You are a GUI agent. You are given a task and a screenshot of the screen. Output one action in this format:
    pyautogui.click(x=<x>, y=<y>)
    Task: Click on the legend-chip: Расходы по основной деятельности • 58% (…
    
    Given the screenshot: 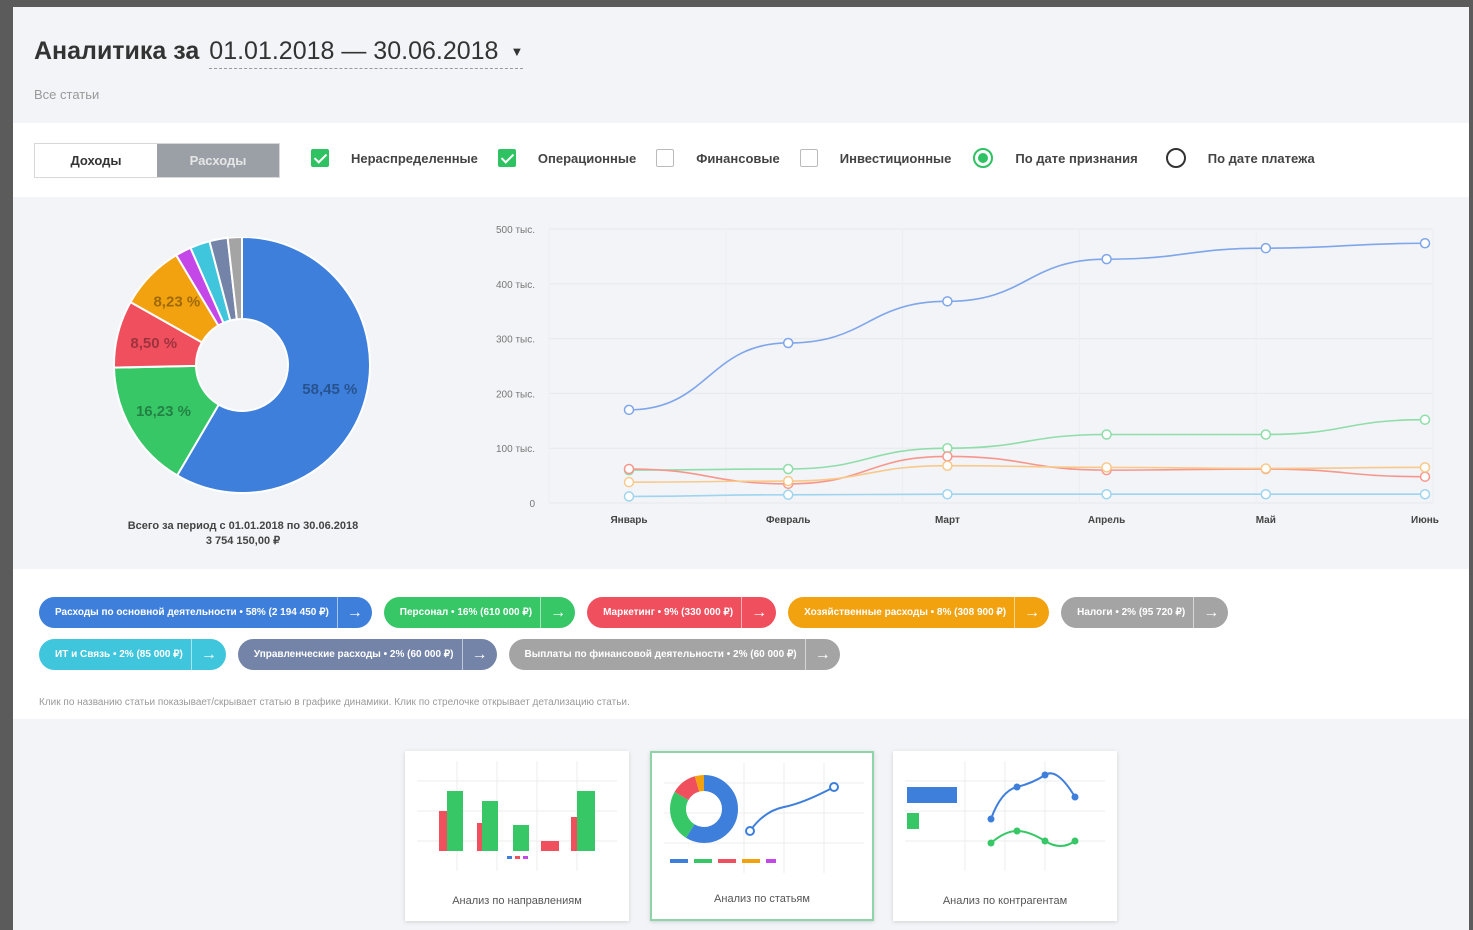 What is the action you would take?
    pyautogui.click(x=205, y=612)
    